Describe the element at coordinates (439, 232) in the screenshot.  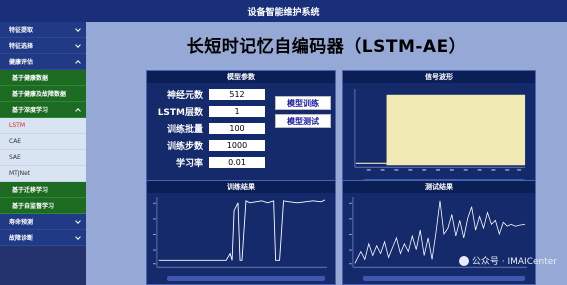
I see `test-result-panel: 测试结果` at that location.